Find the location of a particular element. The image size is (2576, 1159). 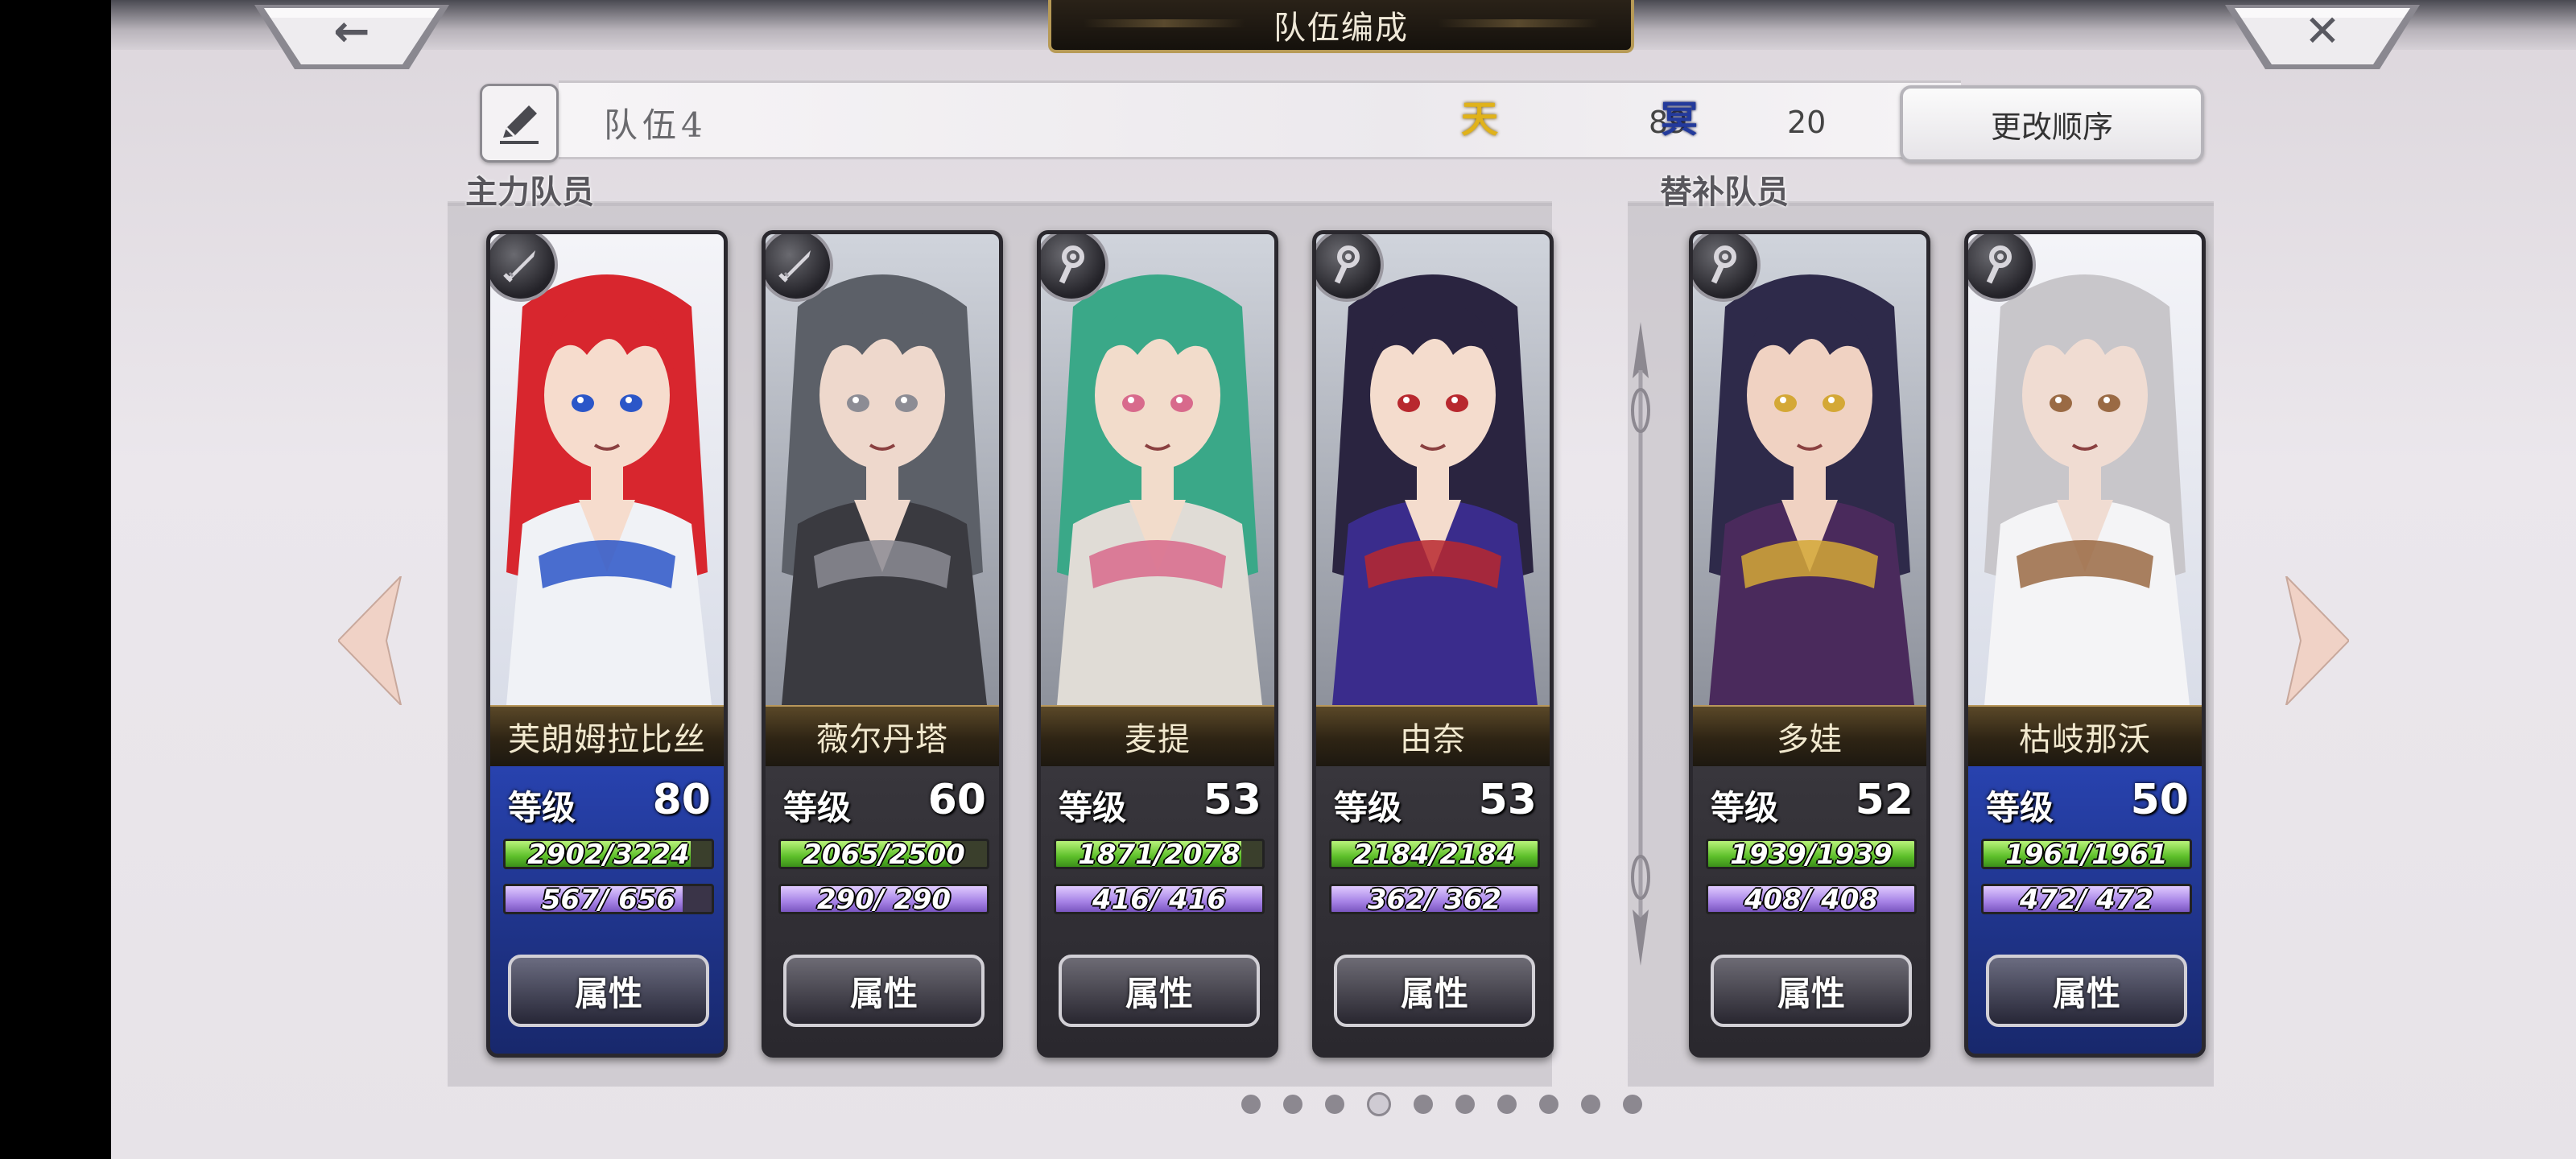

sub-members-label: 替补队员 is located at coordinates (1724, 192).